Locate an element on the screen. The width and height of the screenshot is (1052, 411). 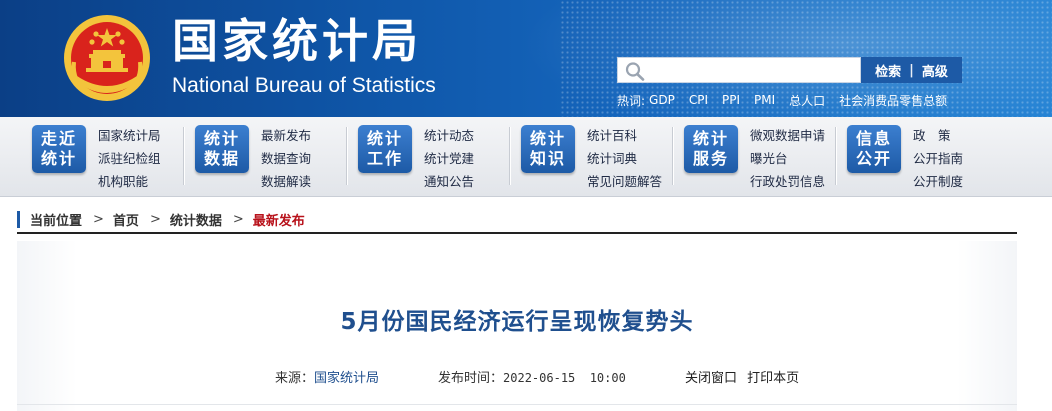
nav-badge-service: 统计 服务 is located at coordinates (711, 149).